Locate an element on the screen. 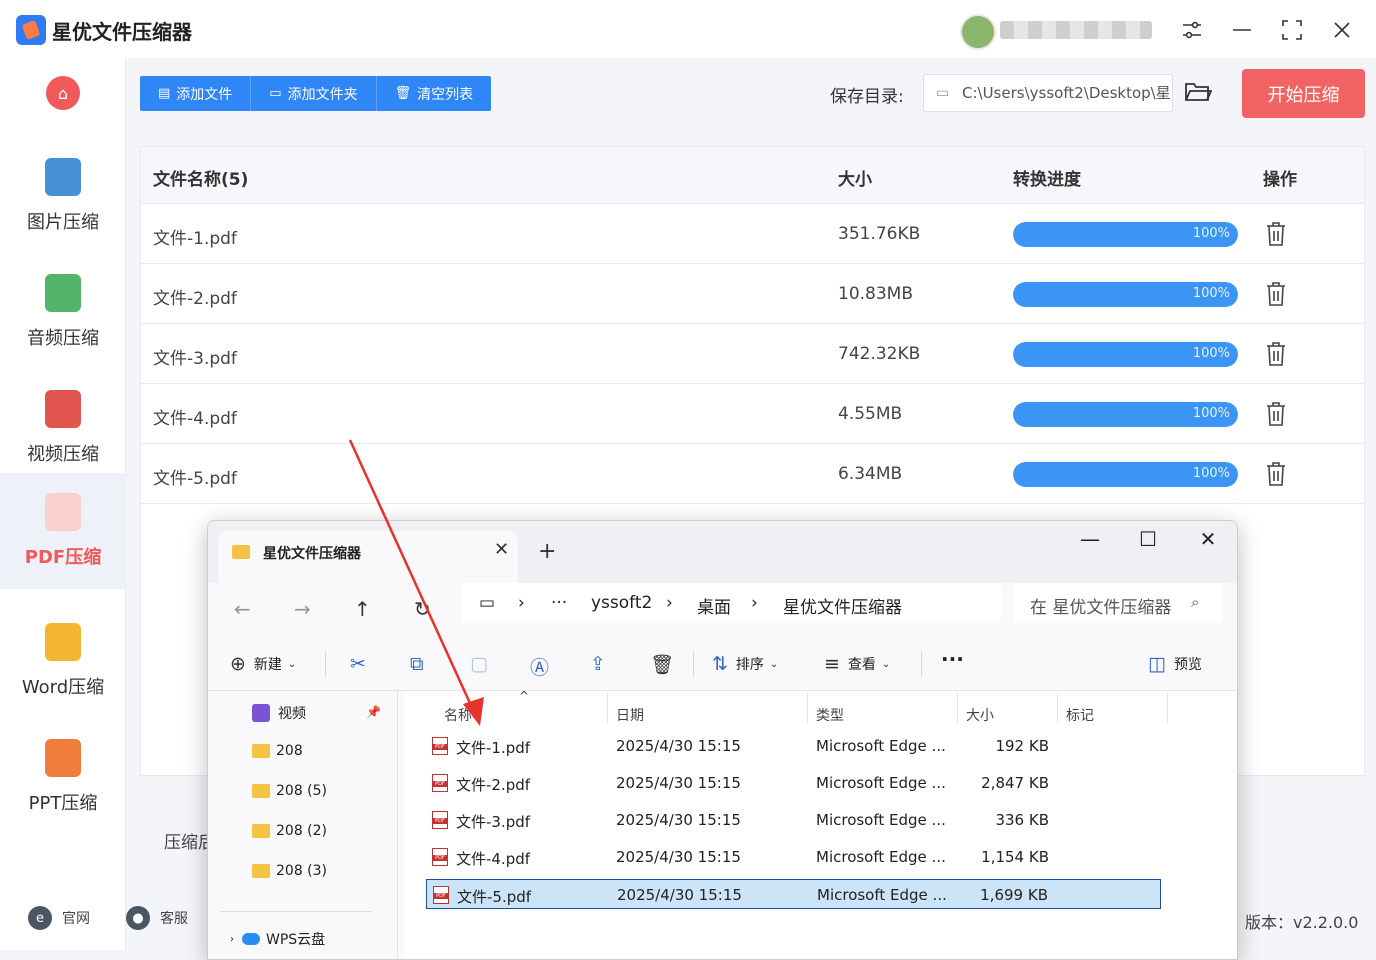 The width and height of the screenshot is (1376, 960). browse-folder-icon is located at coordinates (1198, 93).